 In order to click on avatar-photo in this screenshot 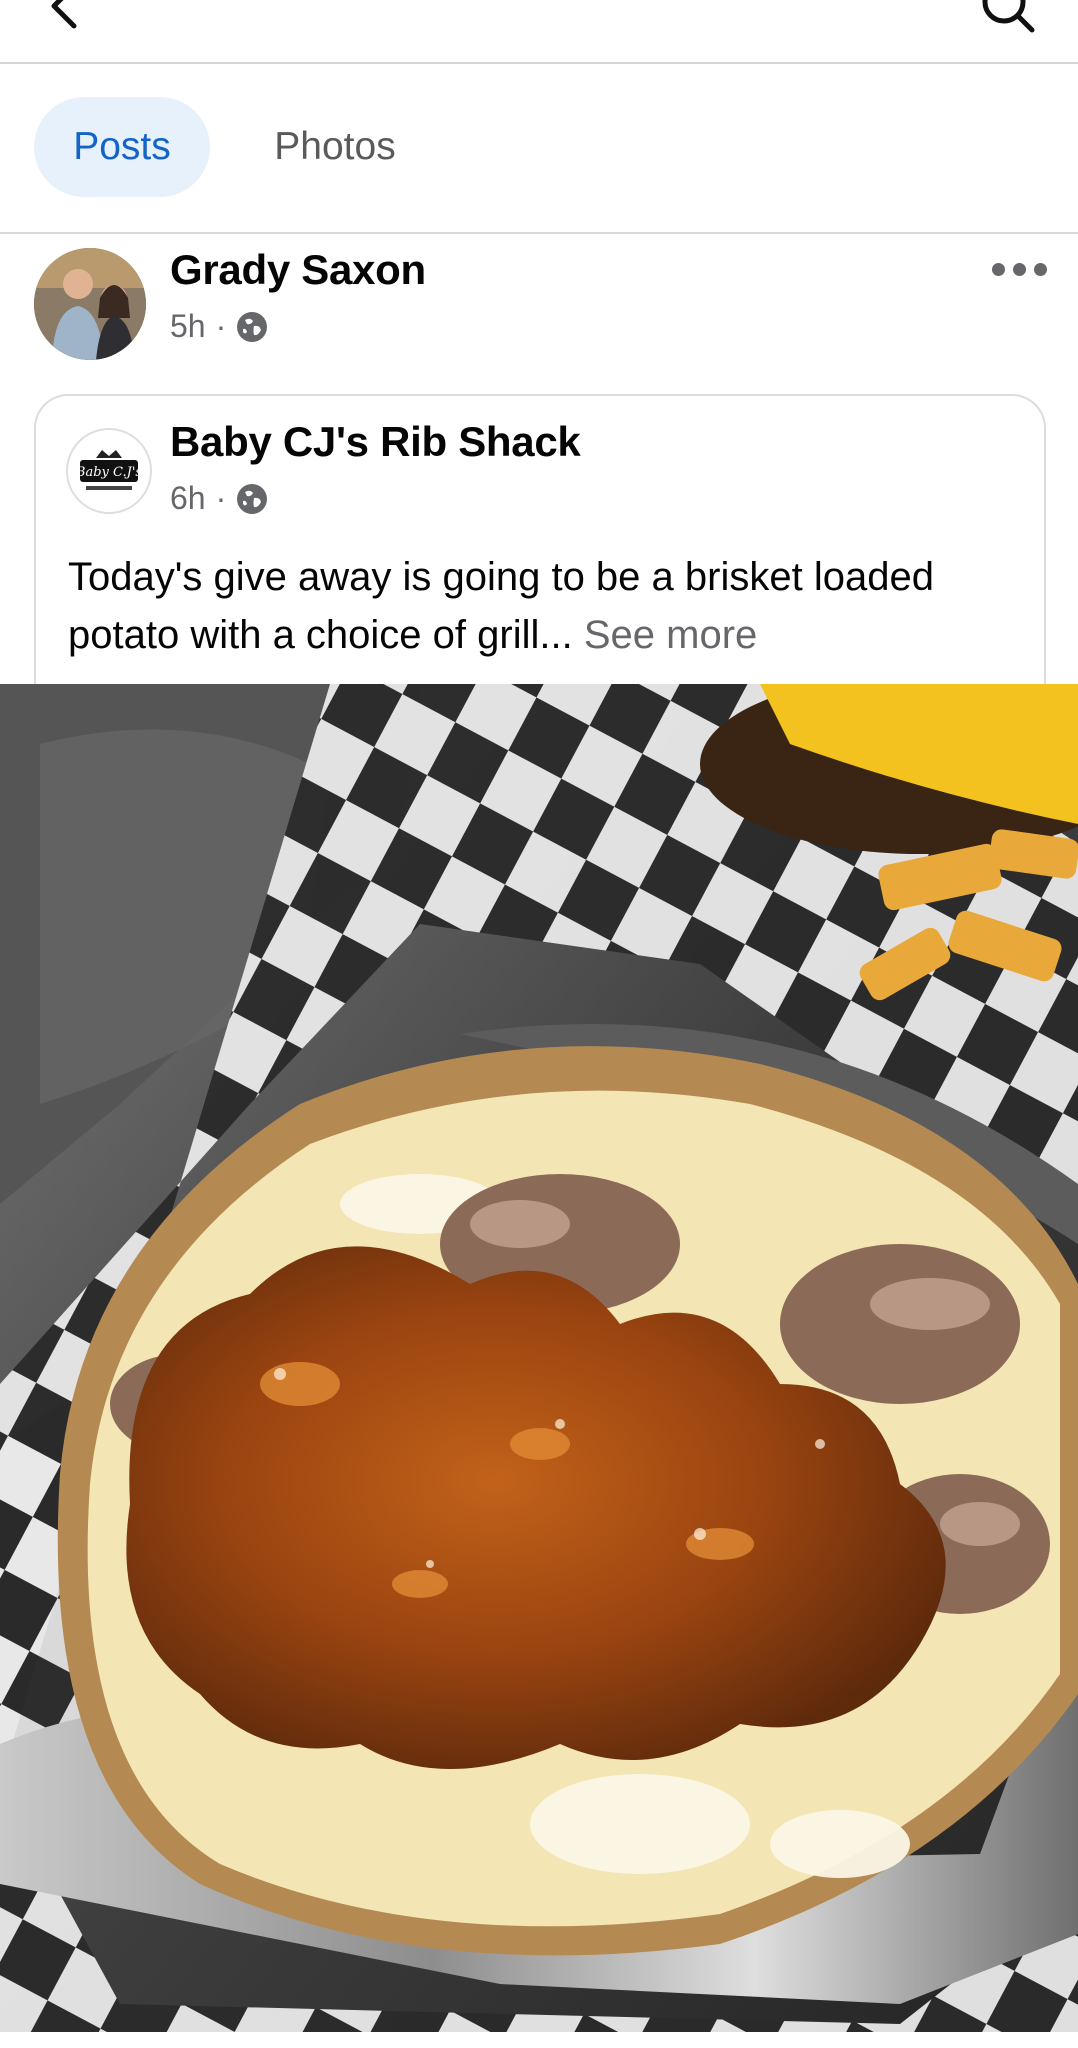, I will do `click(90, 304)`.